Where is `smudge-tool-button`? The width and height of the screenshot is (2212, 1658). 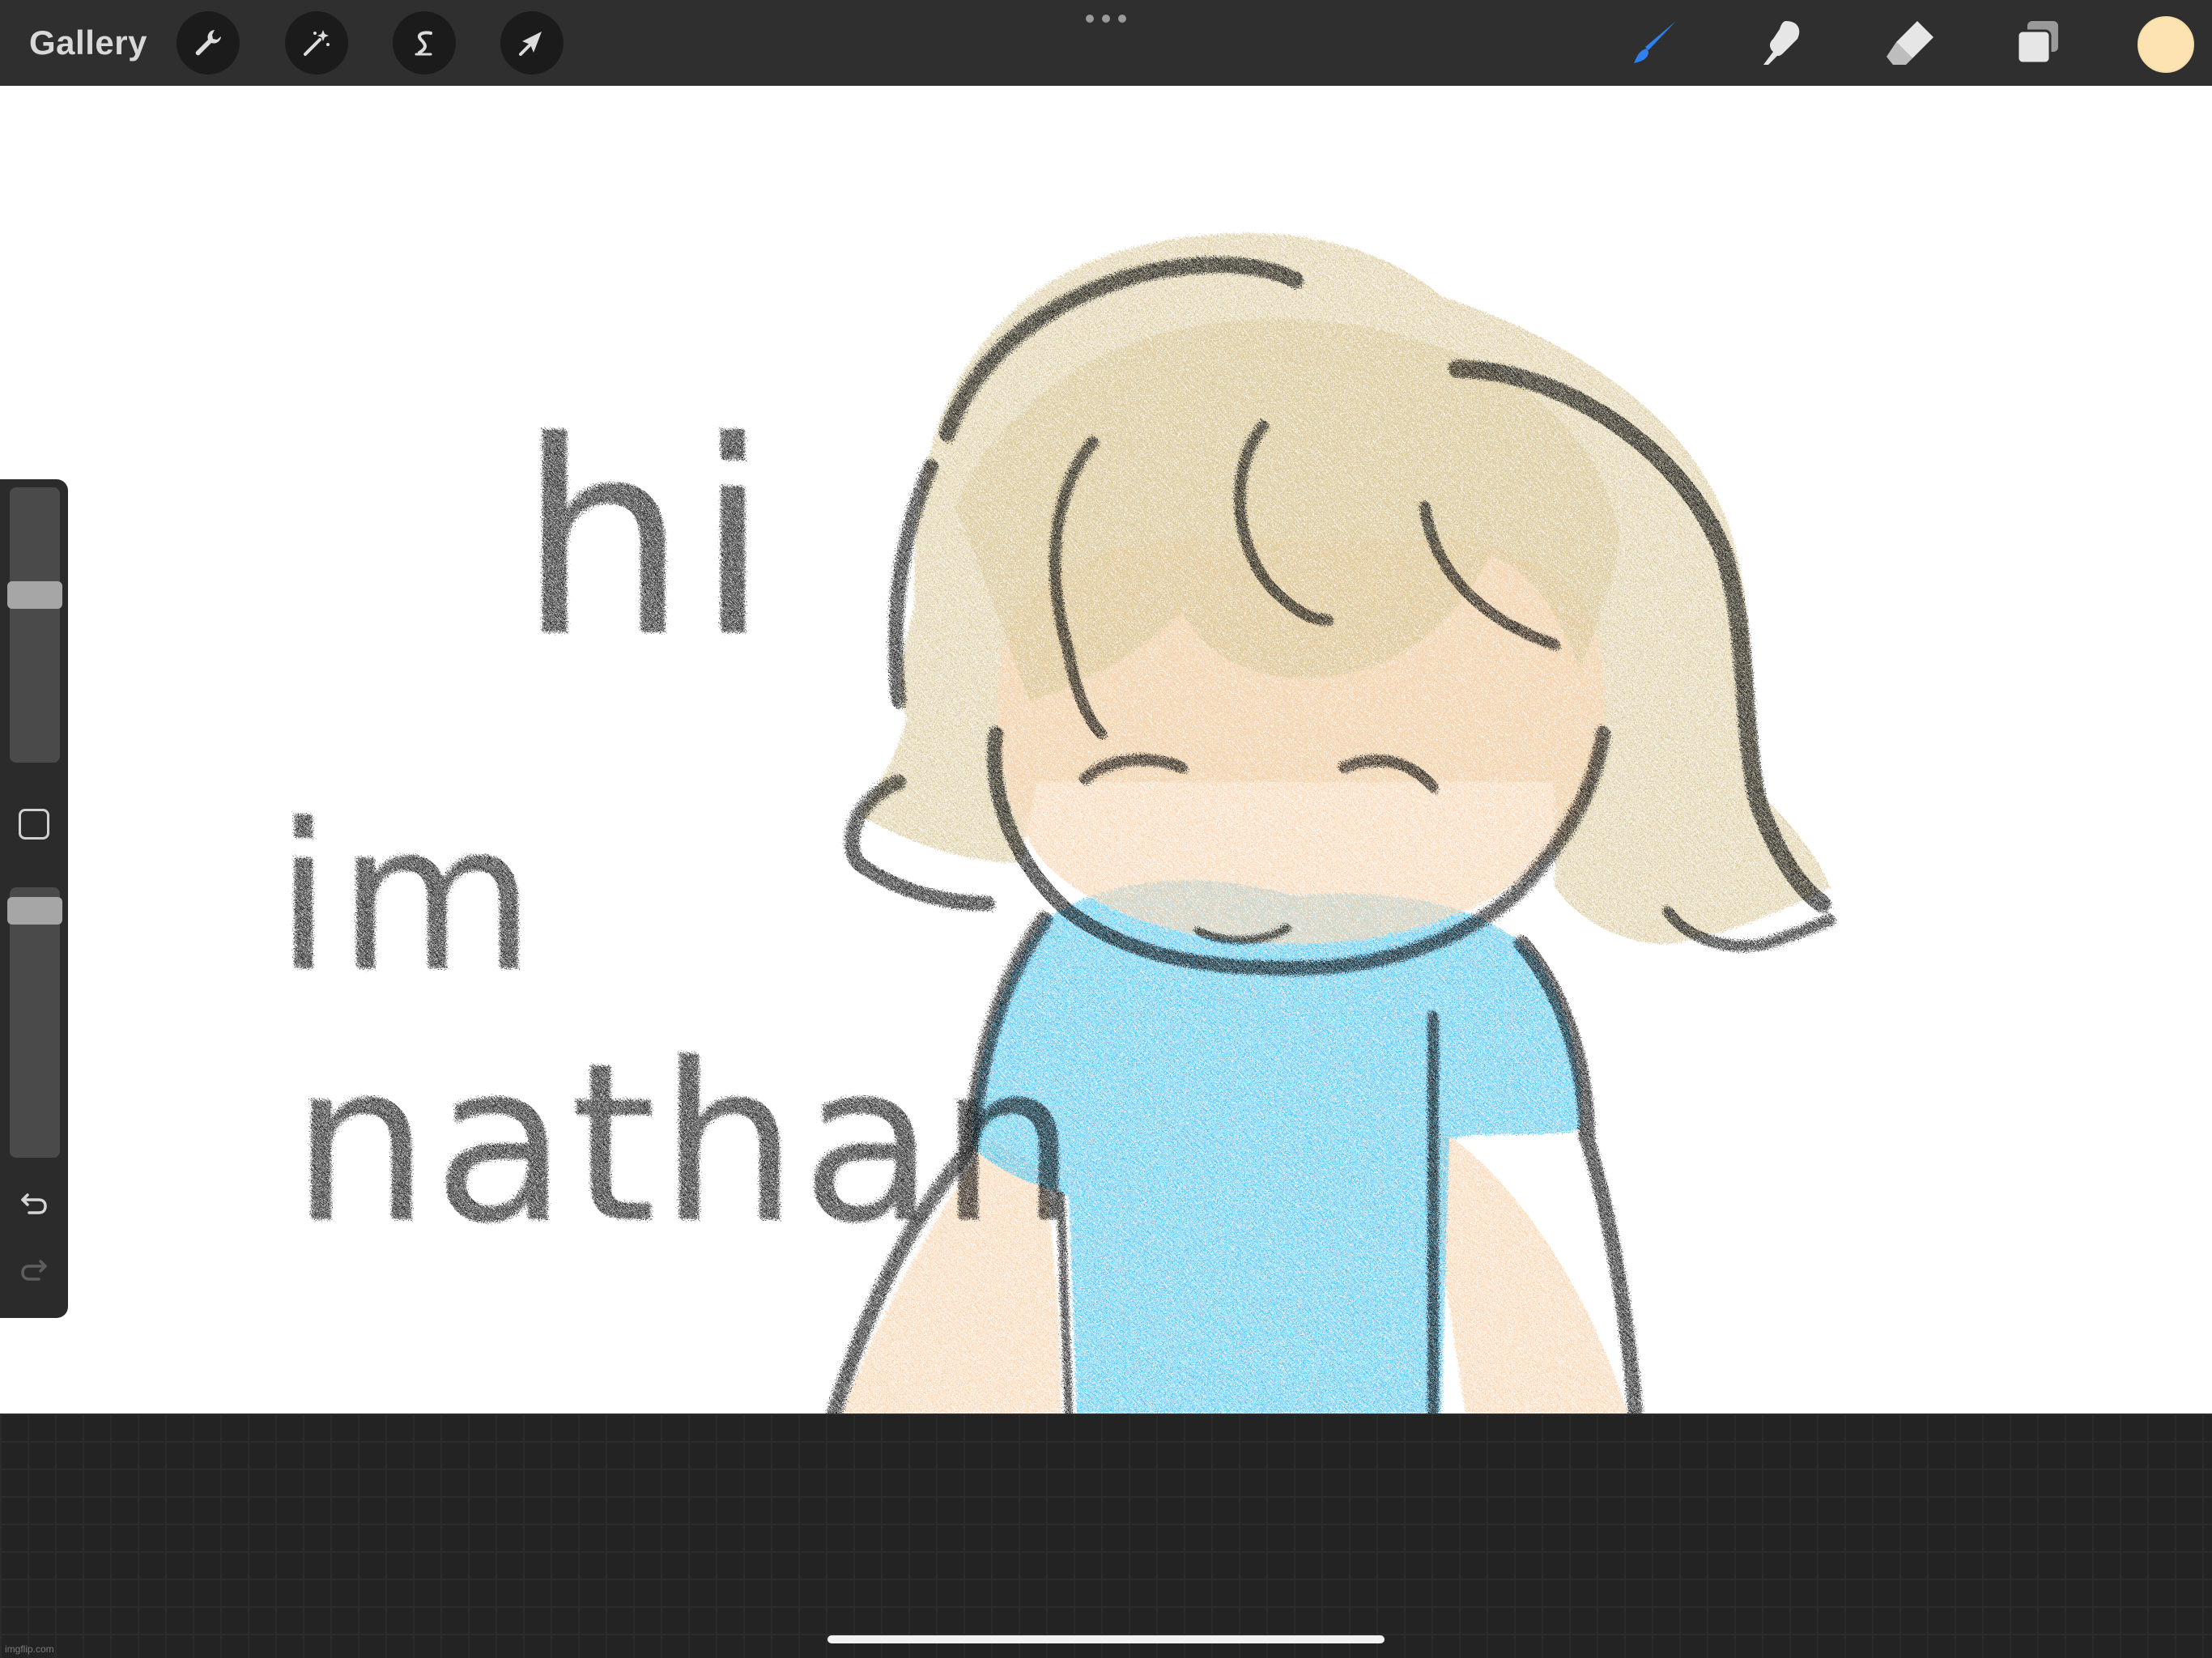
smudge-tool-button is located at coordinates (1784, 43).